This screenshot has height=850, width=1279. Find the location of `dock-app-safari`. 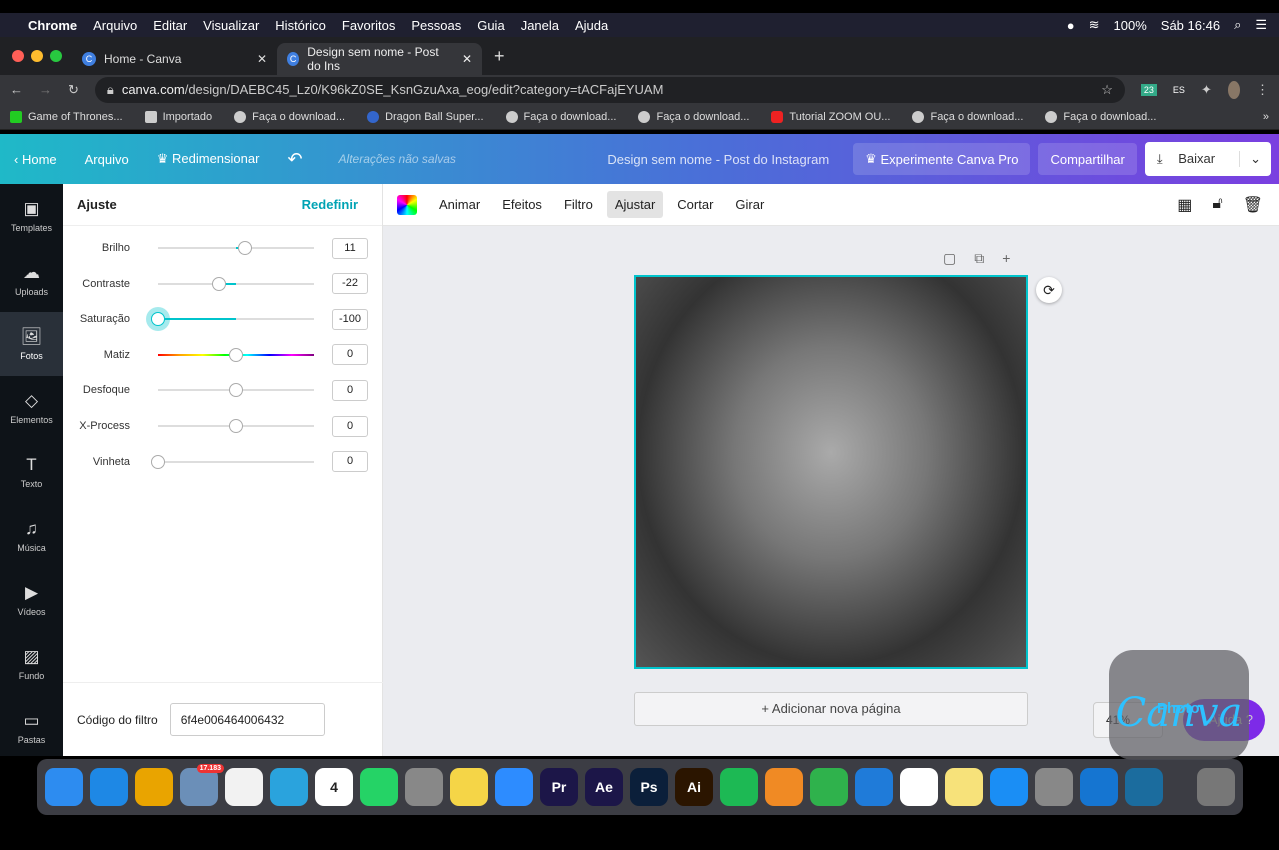

dock-app-safari is located at coordinates (109, 787).